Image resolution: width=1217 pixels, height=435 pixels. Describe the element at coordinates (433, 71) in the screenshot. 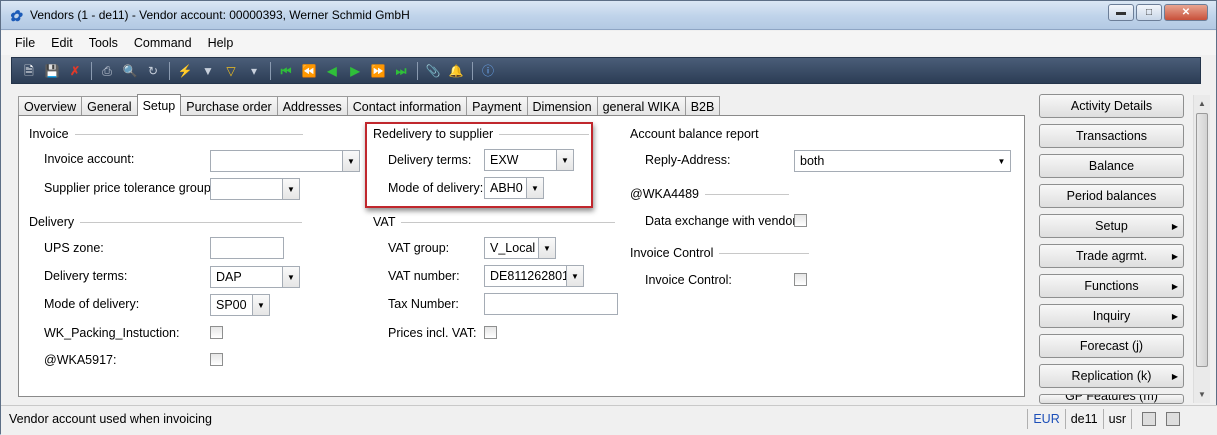

I see `document-handling-icon: 📎` at that location.